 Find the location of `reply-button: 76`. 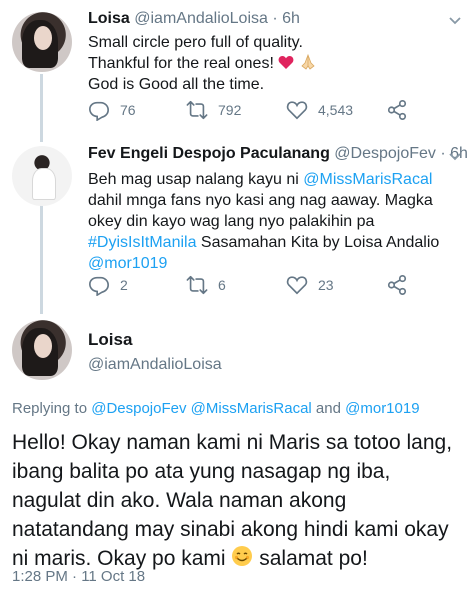

reply-button: 76 is located at coordinates (112, 110).